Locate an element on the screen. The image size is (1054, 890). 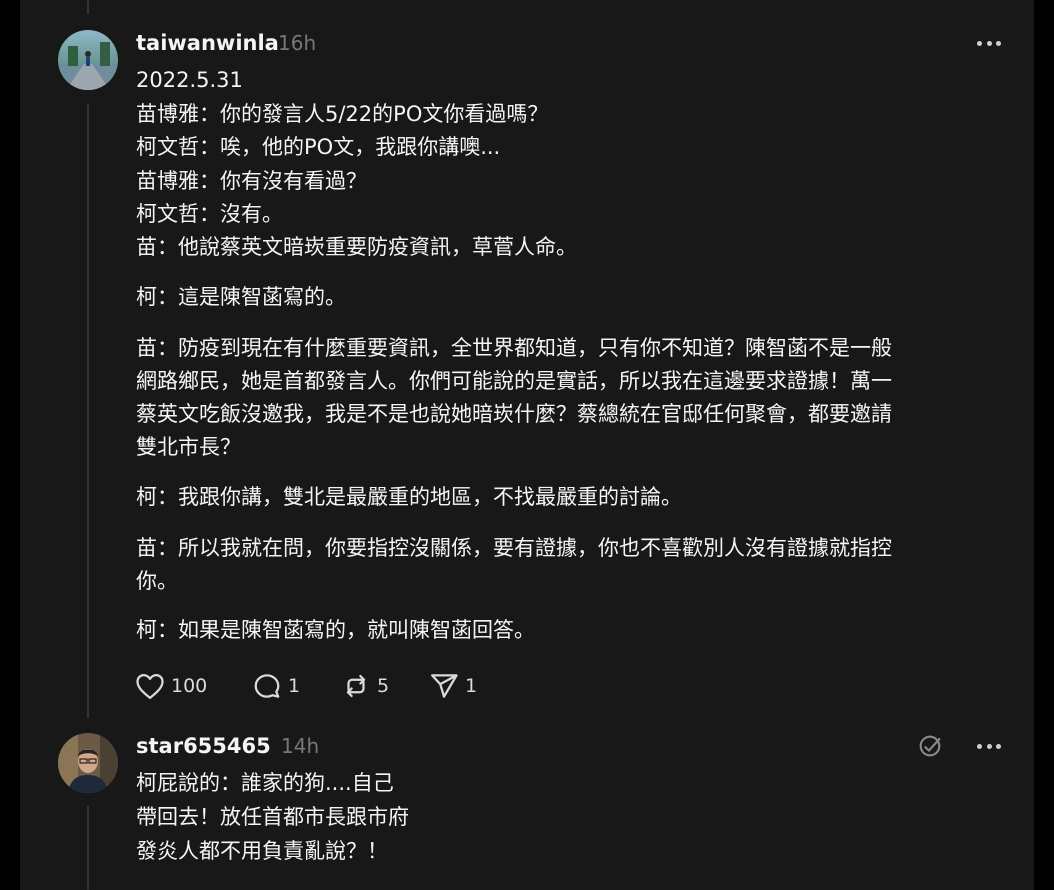
post-text-line: 柯：我跟你講，雙北是最嚴重的地區，不找最嚴重的討論。 is located at coordinates (409, 497).